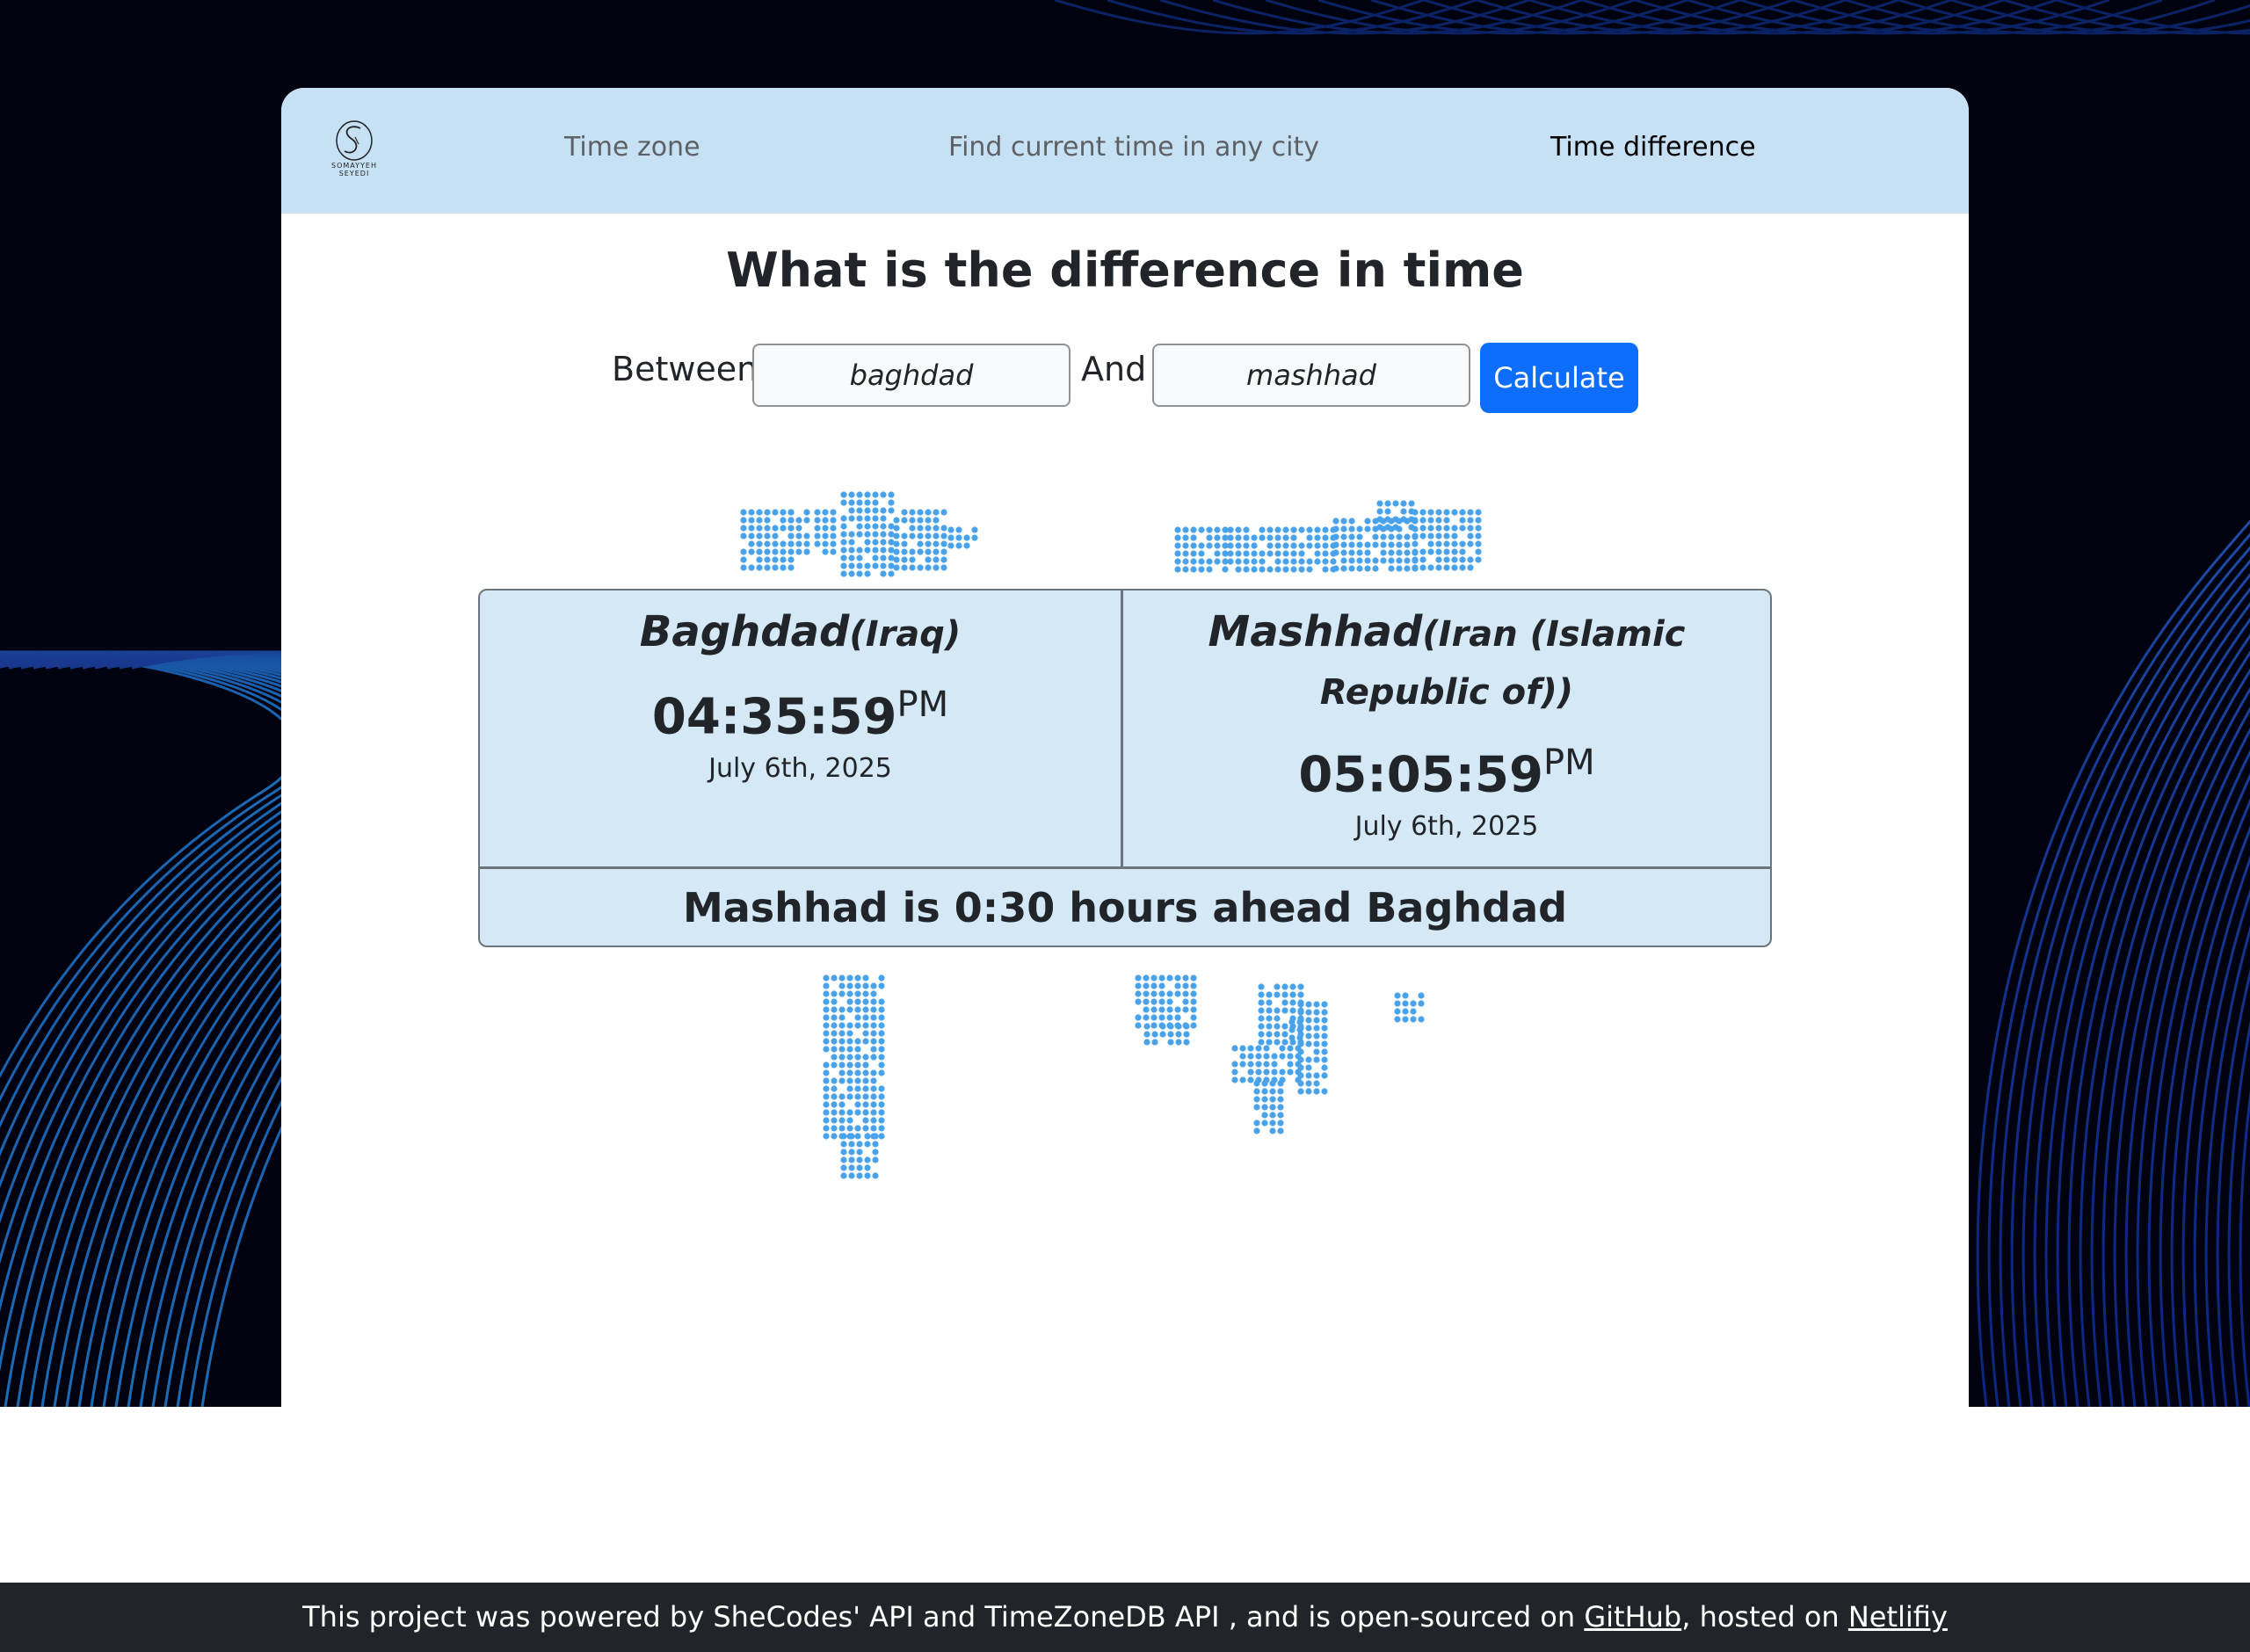 The height and width of the screenshot is (1652, 2250). What do you see at coordinates (1898, 1617) in the screenshot?
I see `netlify-link: Netlifiy` at bounding box center [1898, 1617].